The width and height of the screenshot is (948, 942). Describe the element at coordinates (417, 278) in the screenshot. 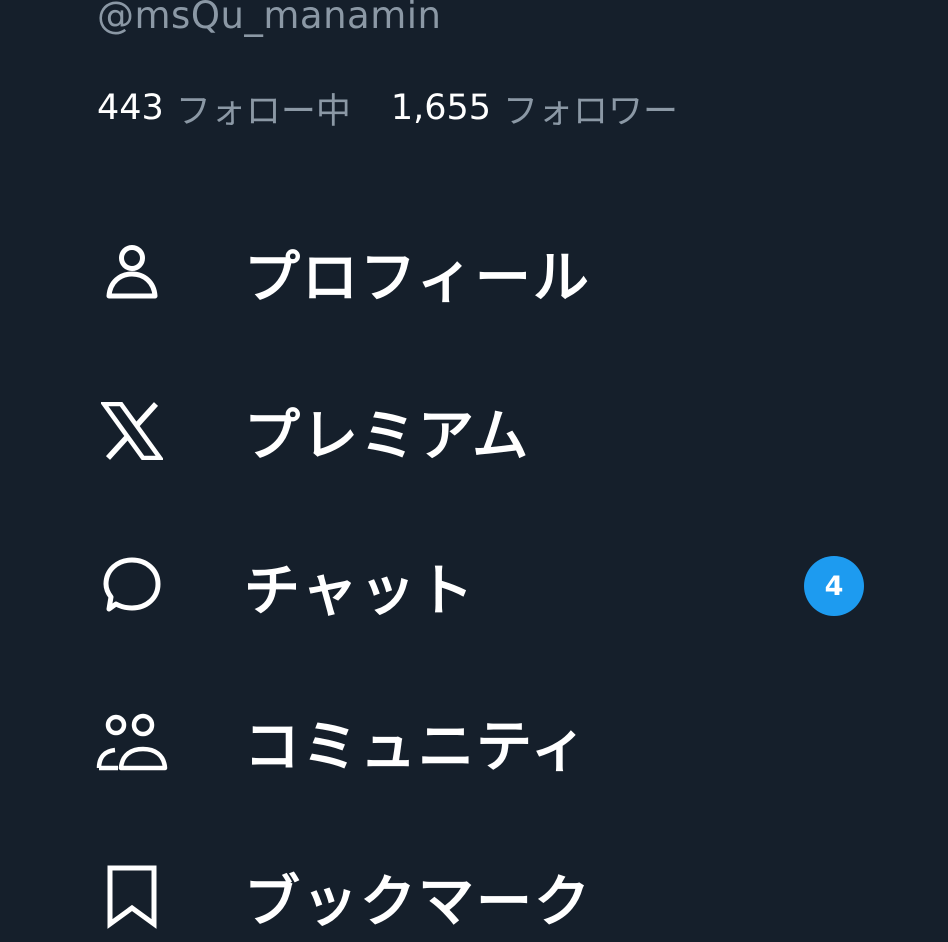

I see `menu-item-label: プロフィール` at that location.